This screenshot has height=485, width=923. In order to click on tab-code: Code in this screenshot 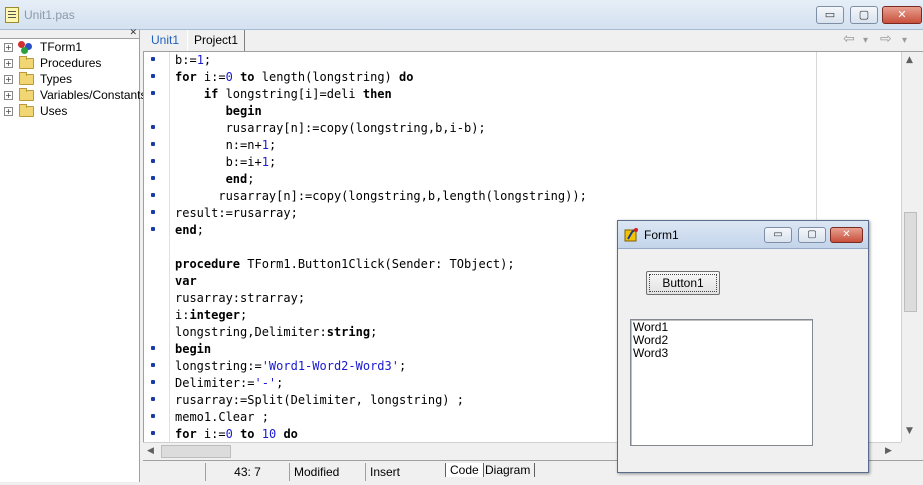, I will do `click(464, 470)`.